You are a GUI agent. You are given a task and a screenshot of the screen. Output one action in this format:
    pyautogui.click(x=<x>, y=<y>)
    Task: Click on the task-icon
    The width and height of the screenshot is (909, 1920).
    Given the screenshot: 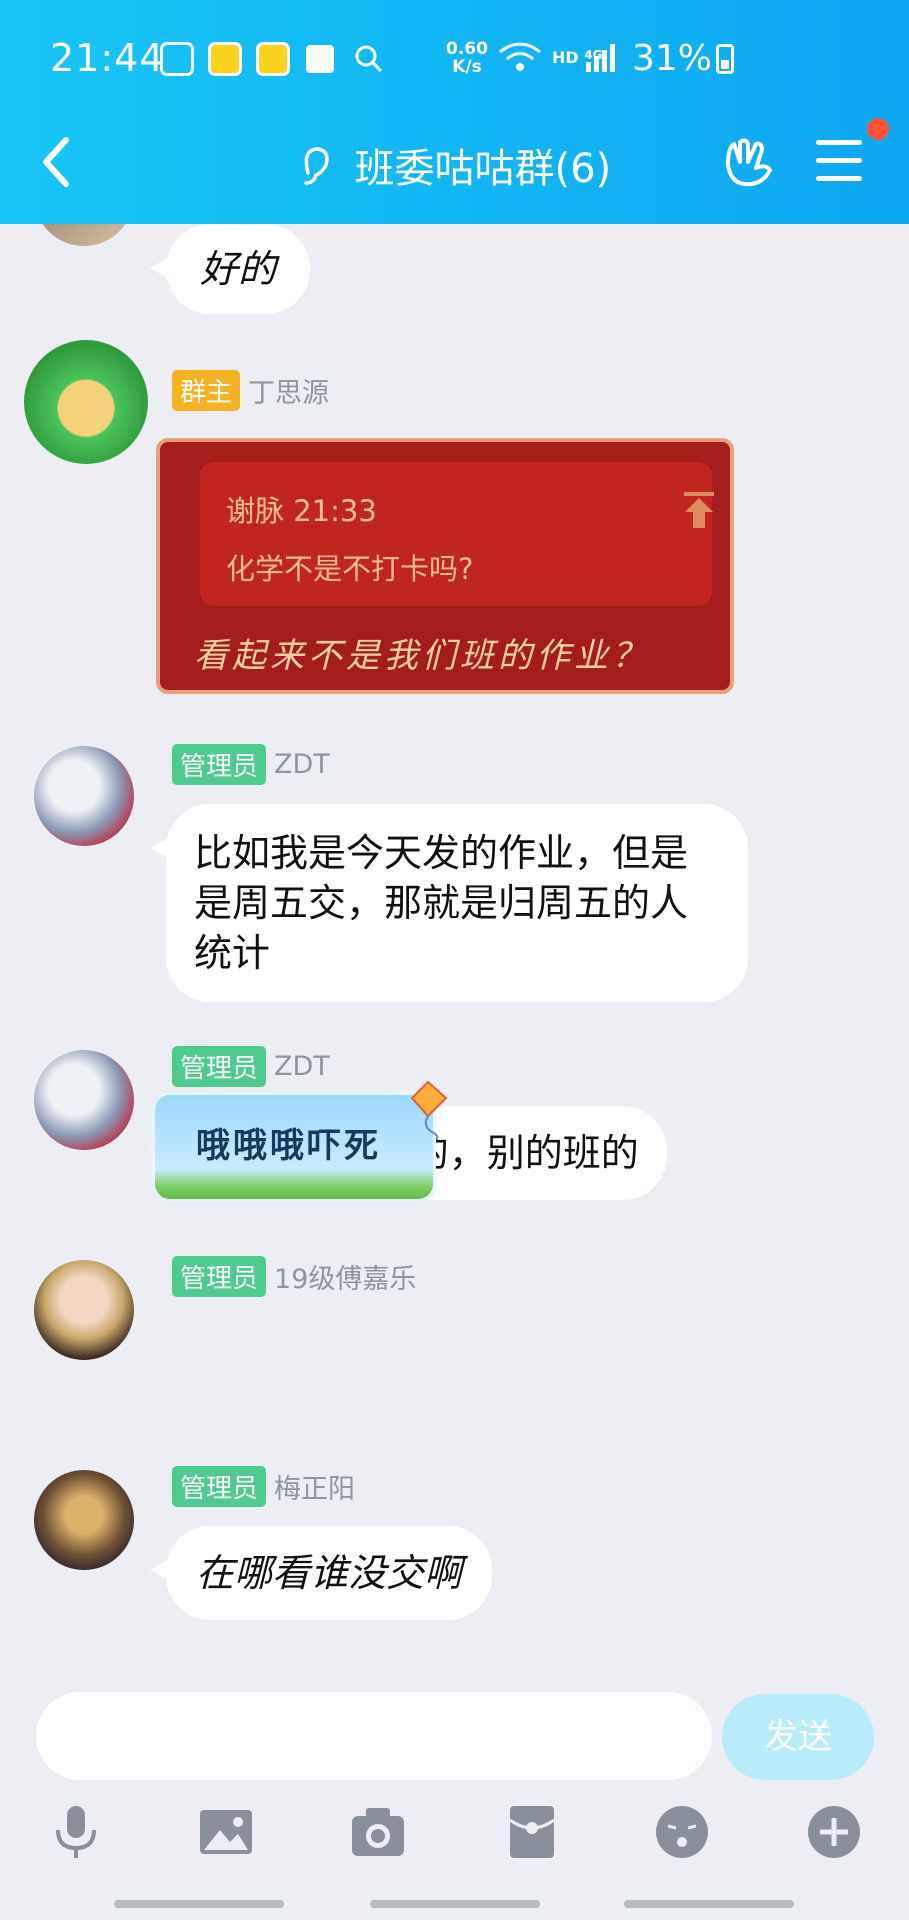 What is the action you would take?
    pyautogui.click(x=320, y=59)
    